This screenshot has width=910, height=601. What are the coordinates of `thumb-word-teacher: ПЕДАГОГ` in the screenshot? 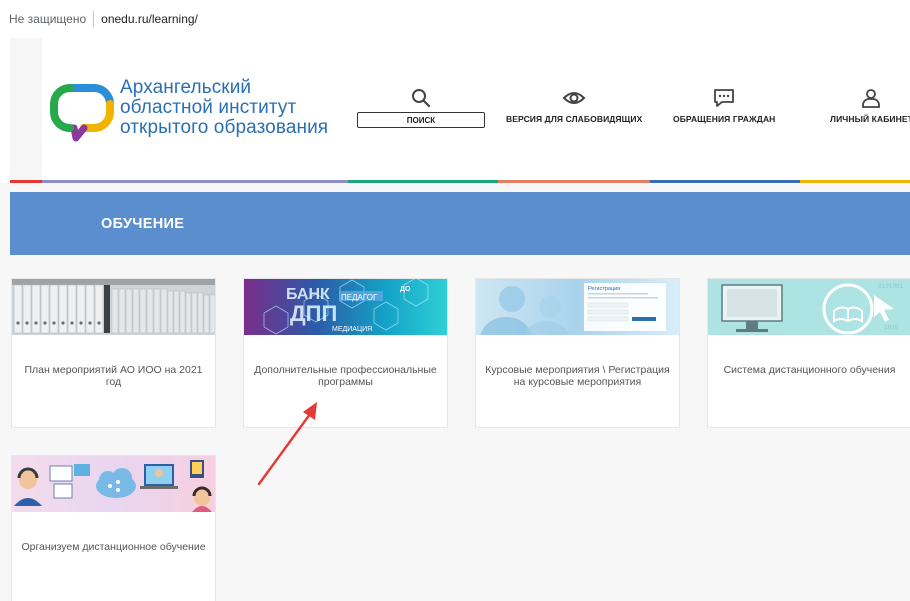 It's located at (359, 297).